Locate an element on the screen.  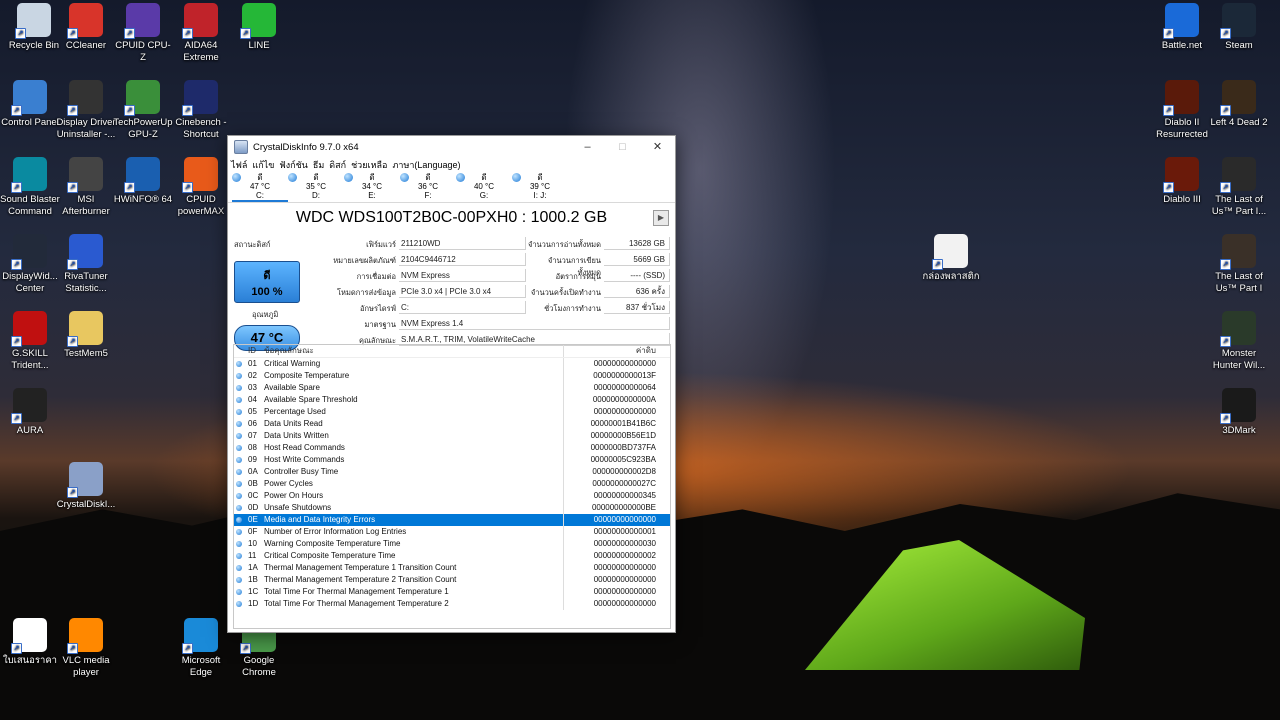
next-disk-button: ▶ is located at coordinates (661, 218).